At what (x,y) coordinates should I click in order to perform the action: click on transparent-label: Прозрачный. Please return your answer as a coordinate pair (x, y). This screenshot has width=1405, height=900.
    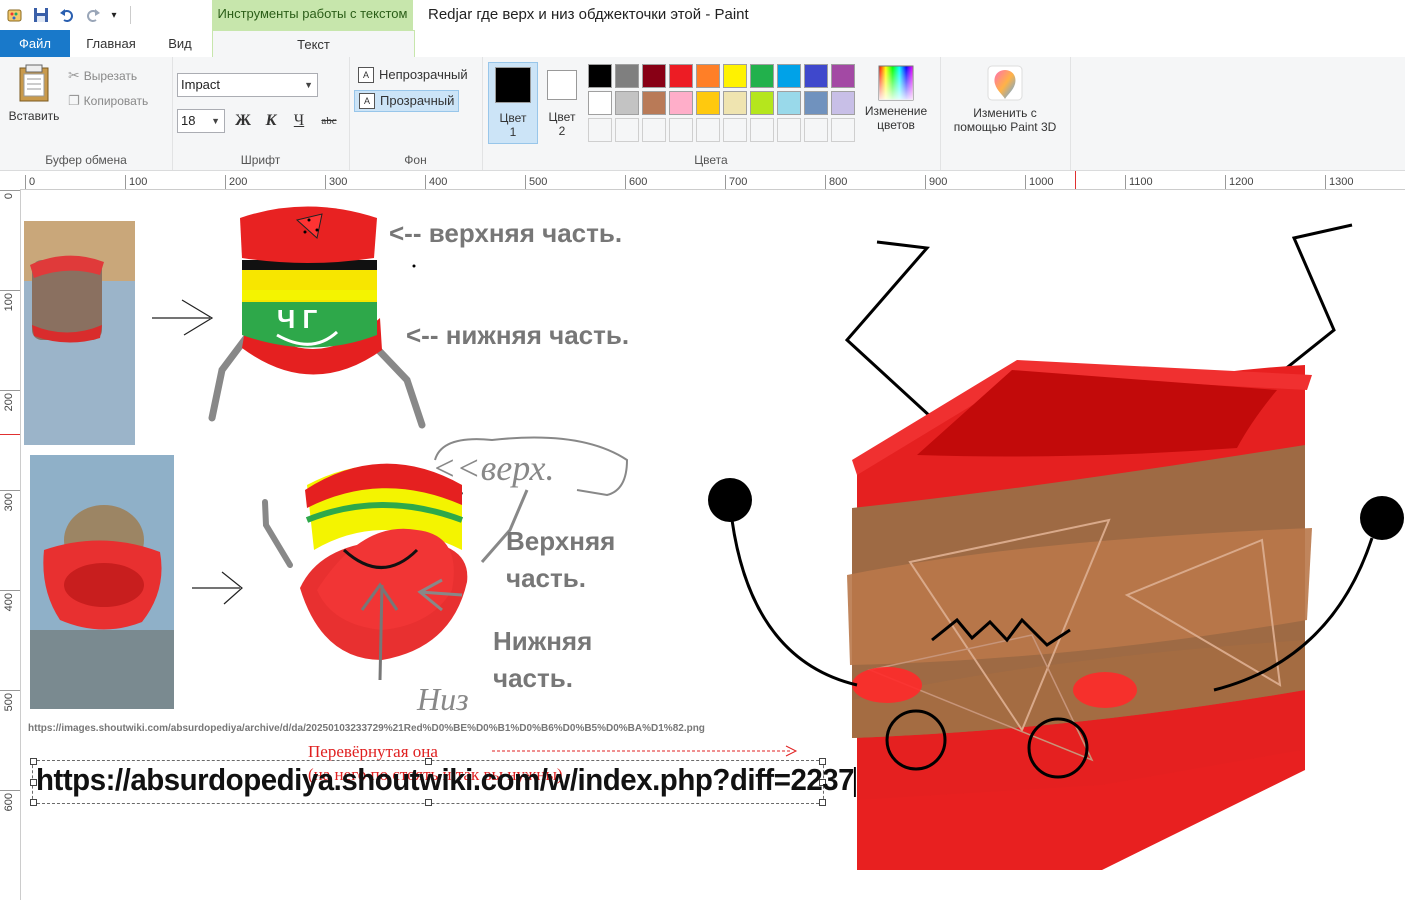
    Looking at the image, I should click on (417, 100).